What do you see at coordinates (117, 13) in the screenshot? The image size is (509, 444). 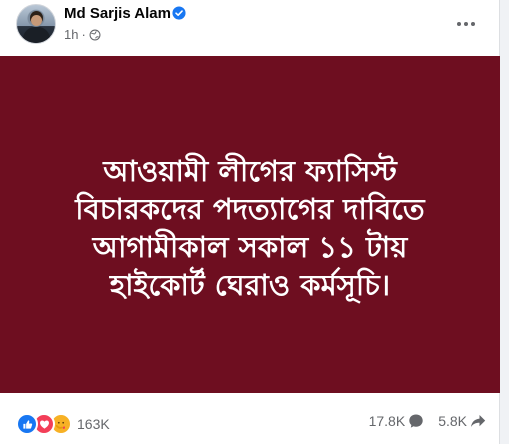 I see `author-name: Md Sarjis Alam` at bounding box center [117, 13].